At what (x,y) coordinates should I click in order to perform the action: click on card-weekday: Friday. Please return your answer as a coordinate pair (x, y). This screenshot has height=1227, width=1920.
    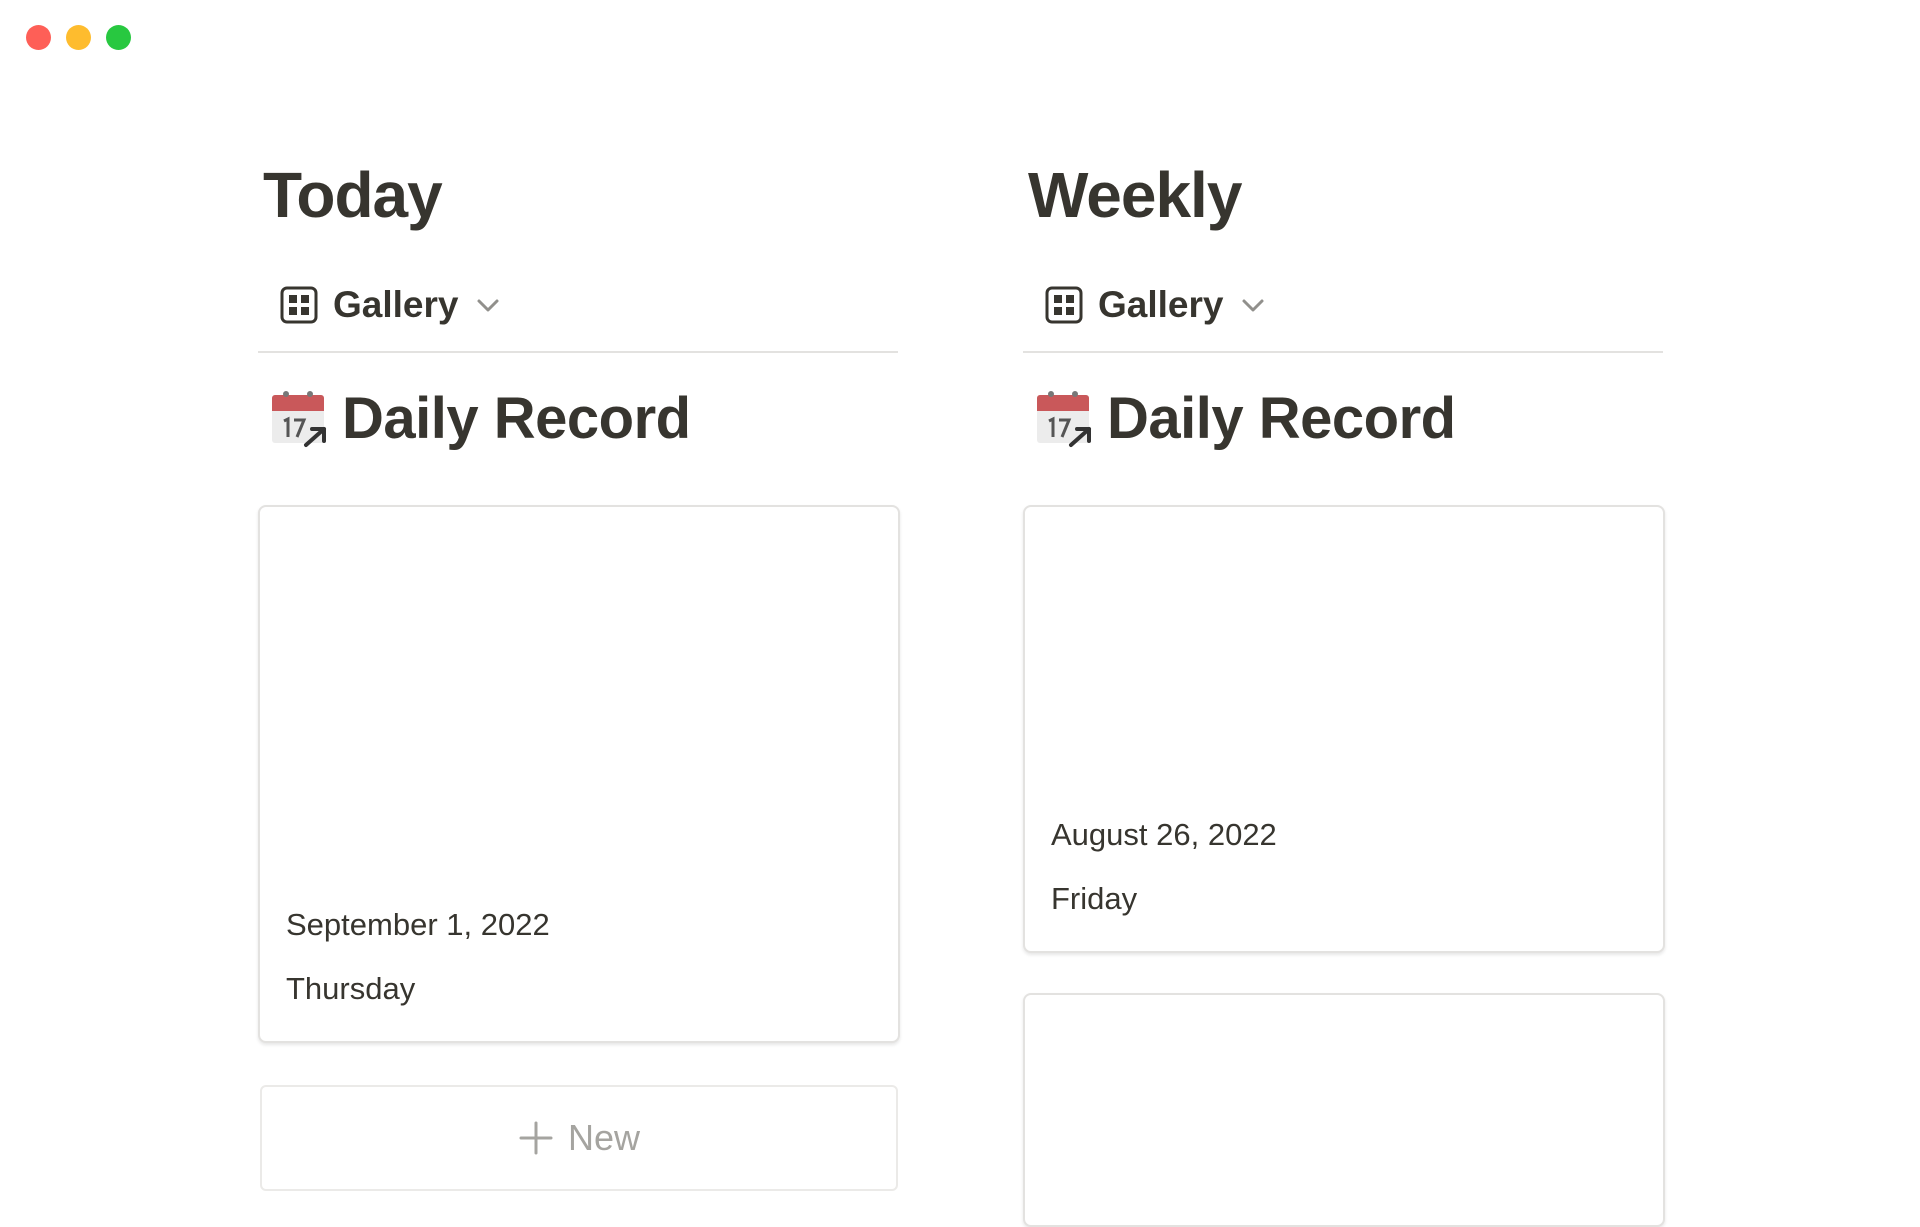
    Looking at the image, I should click on (1094, 898).